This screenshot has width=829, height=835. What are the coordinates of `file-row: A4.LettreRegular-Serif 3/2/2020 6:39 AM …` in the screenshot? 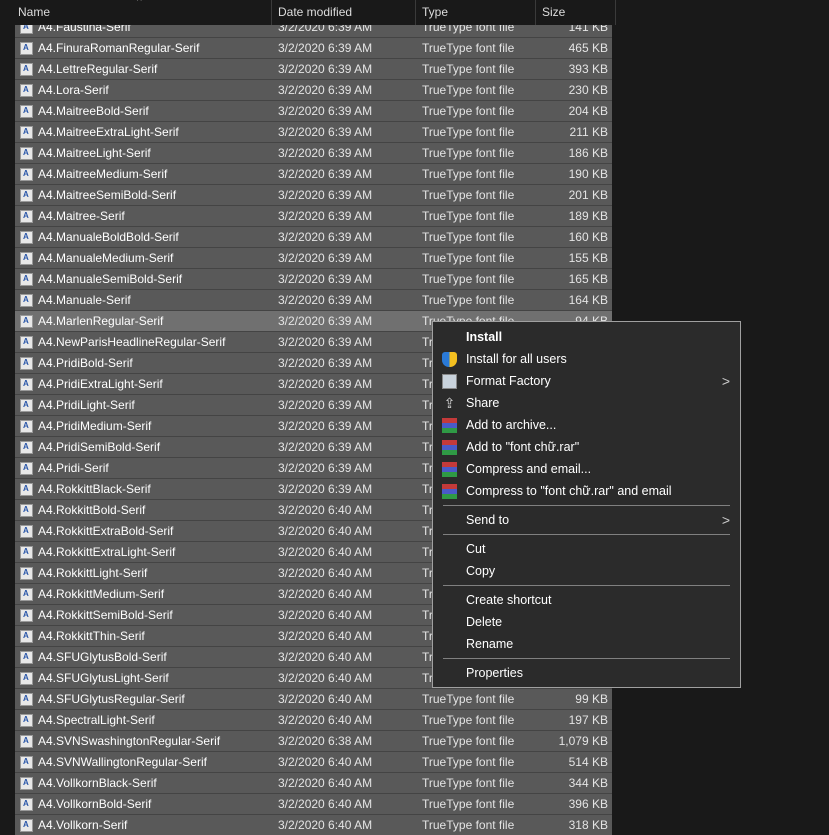 It's located at (313, 68).